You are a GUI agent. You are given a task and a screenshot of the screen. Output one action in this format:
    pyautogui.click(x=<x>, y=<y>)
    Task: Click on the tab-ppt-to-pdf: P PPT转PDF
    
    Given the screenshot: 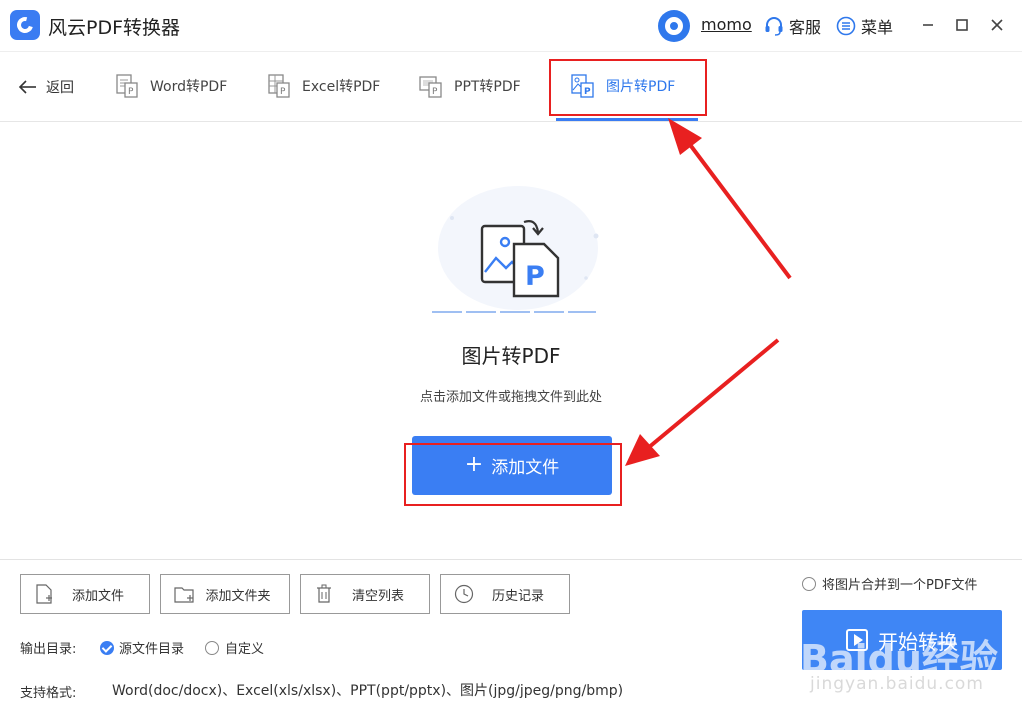 What is the action you would take?
    pyautogui.click(x=469, y=86)
    